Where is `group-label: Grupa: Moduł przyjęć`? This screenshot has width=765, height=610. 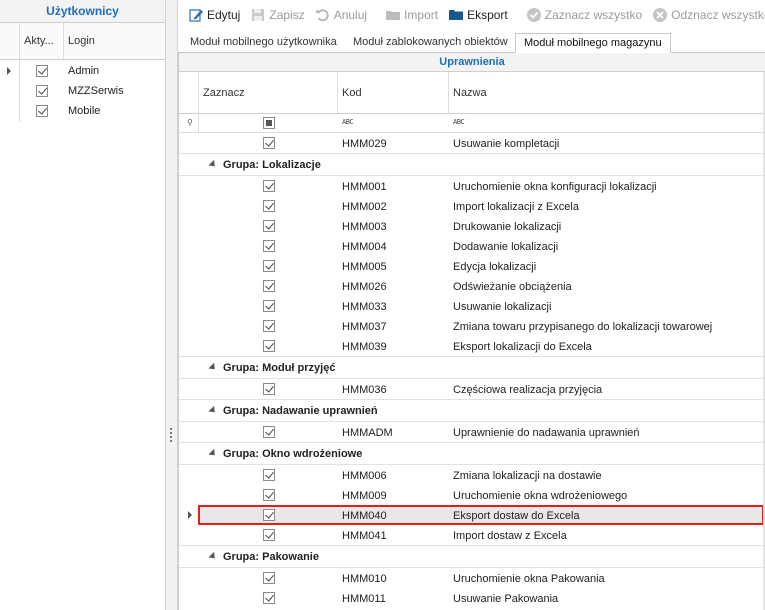 group-label: Grupa: Moduł przyjęć is located at coordinates (279, 368).